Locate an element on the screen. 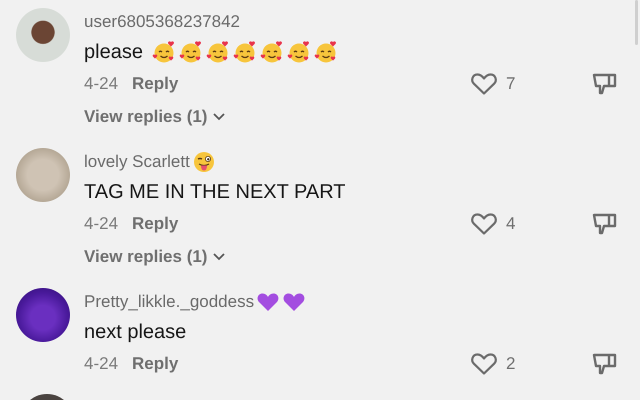 This screenshot has width=640, height=400. like-count: 2 is located at coordinates (511, 364).